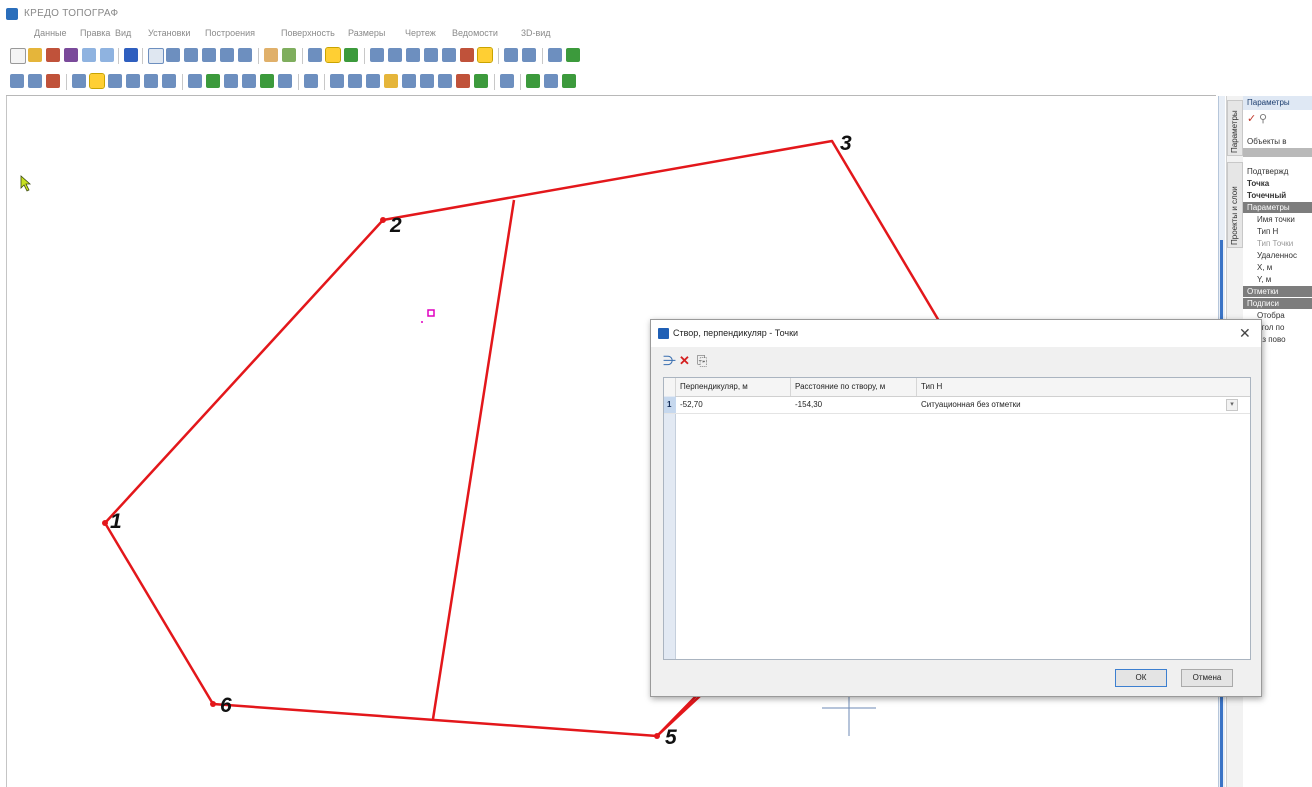 The image size is (1312, 787). Describe the element at coordinates (1277, 267) in the screenshot. I see `param-row: X, м` at that location.